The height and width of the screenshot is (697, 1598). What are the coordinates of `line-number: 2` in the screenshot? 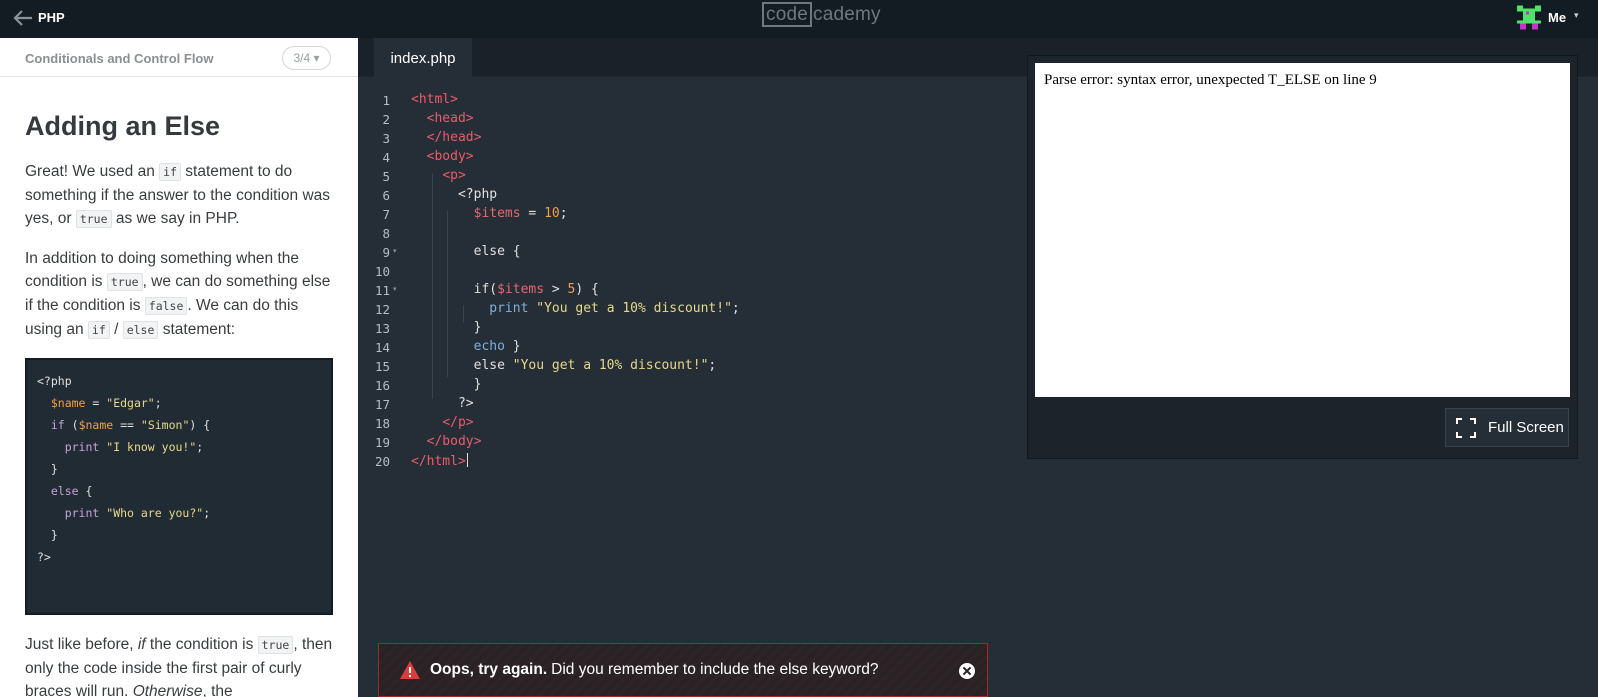 It's located at (386, 119).